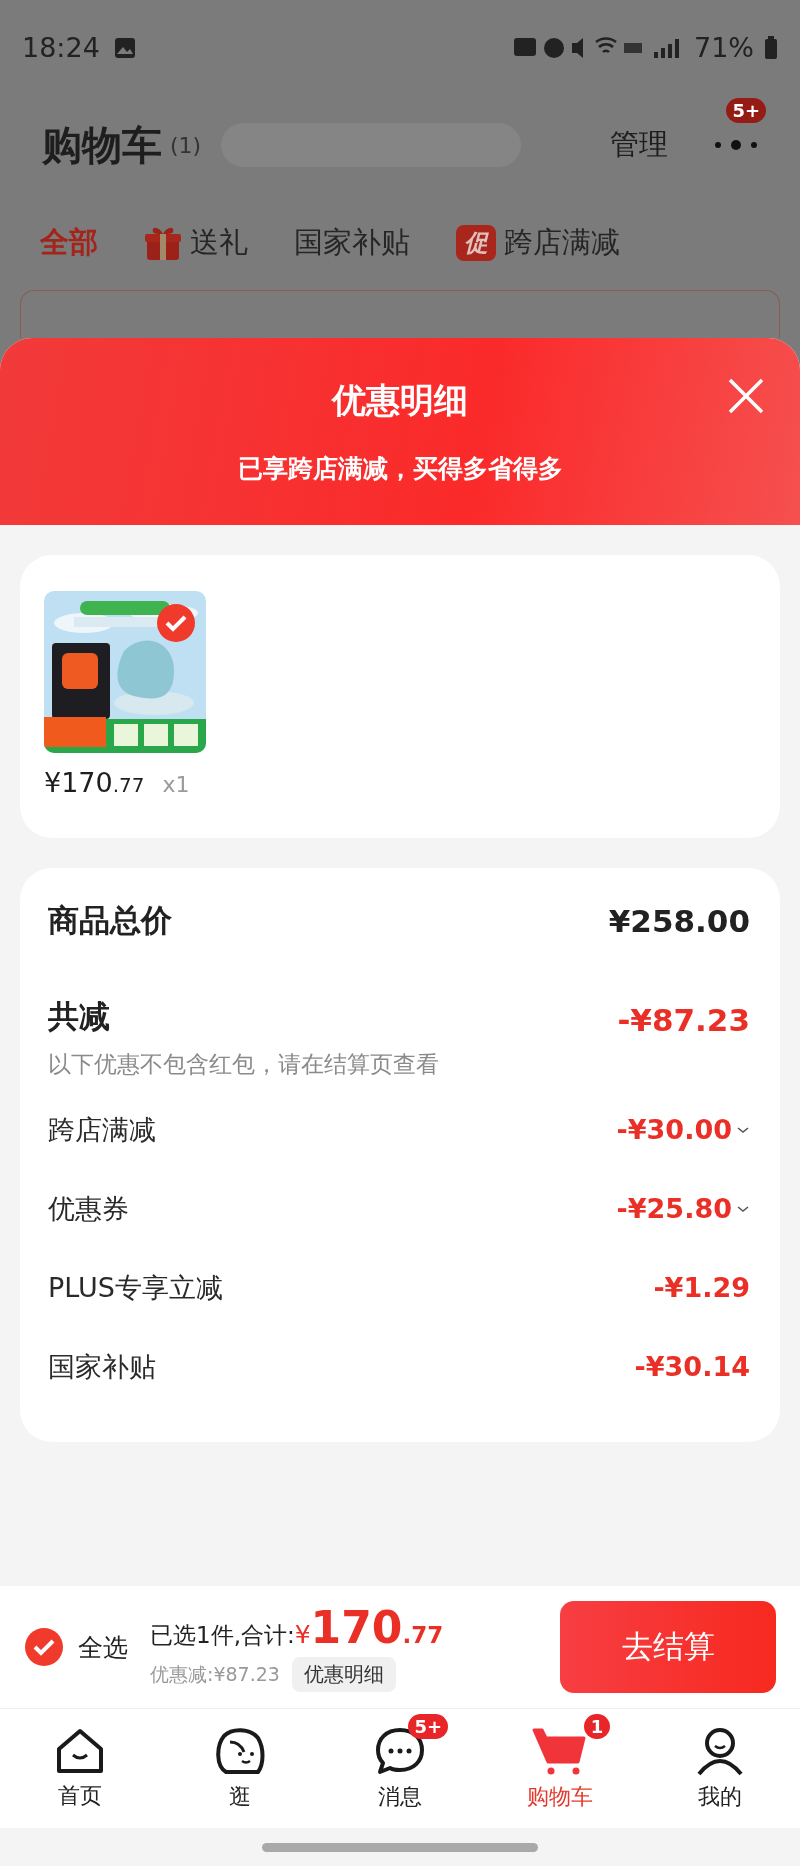 The image size is (800, 1866). What do you see at coordinates (102, 145) in the screenshot?
I see `page-title: 购物车` at bounding box center [102, 145].